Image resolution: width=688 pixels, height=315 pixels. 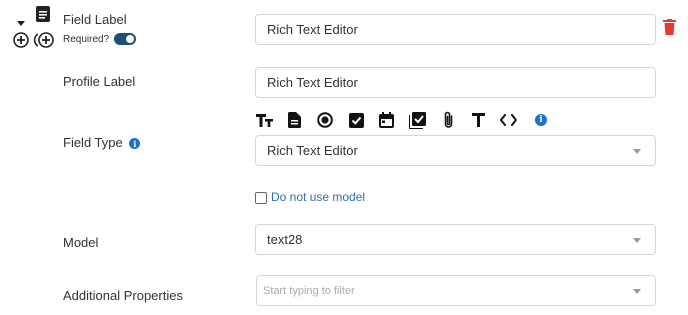 I want to click on field-label-value: Rich Text Editor, so click(x=312, y=29).